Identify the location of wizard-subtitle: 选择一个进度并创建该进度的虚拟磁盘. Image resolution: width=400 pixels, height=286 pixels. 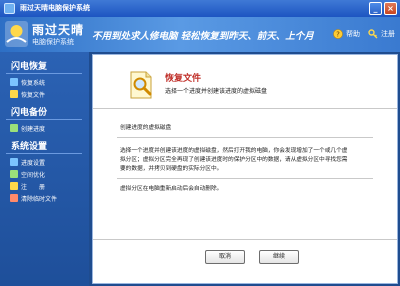
(216, 91).